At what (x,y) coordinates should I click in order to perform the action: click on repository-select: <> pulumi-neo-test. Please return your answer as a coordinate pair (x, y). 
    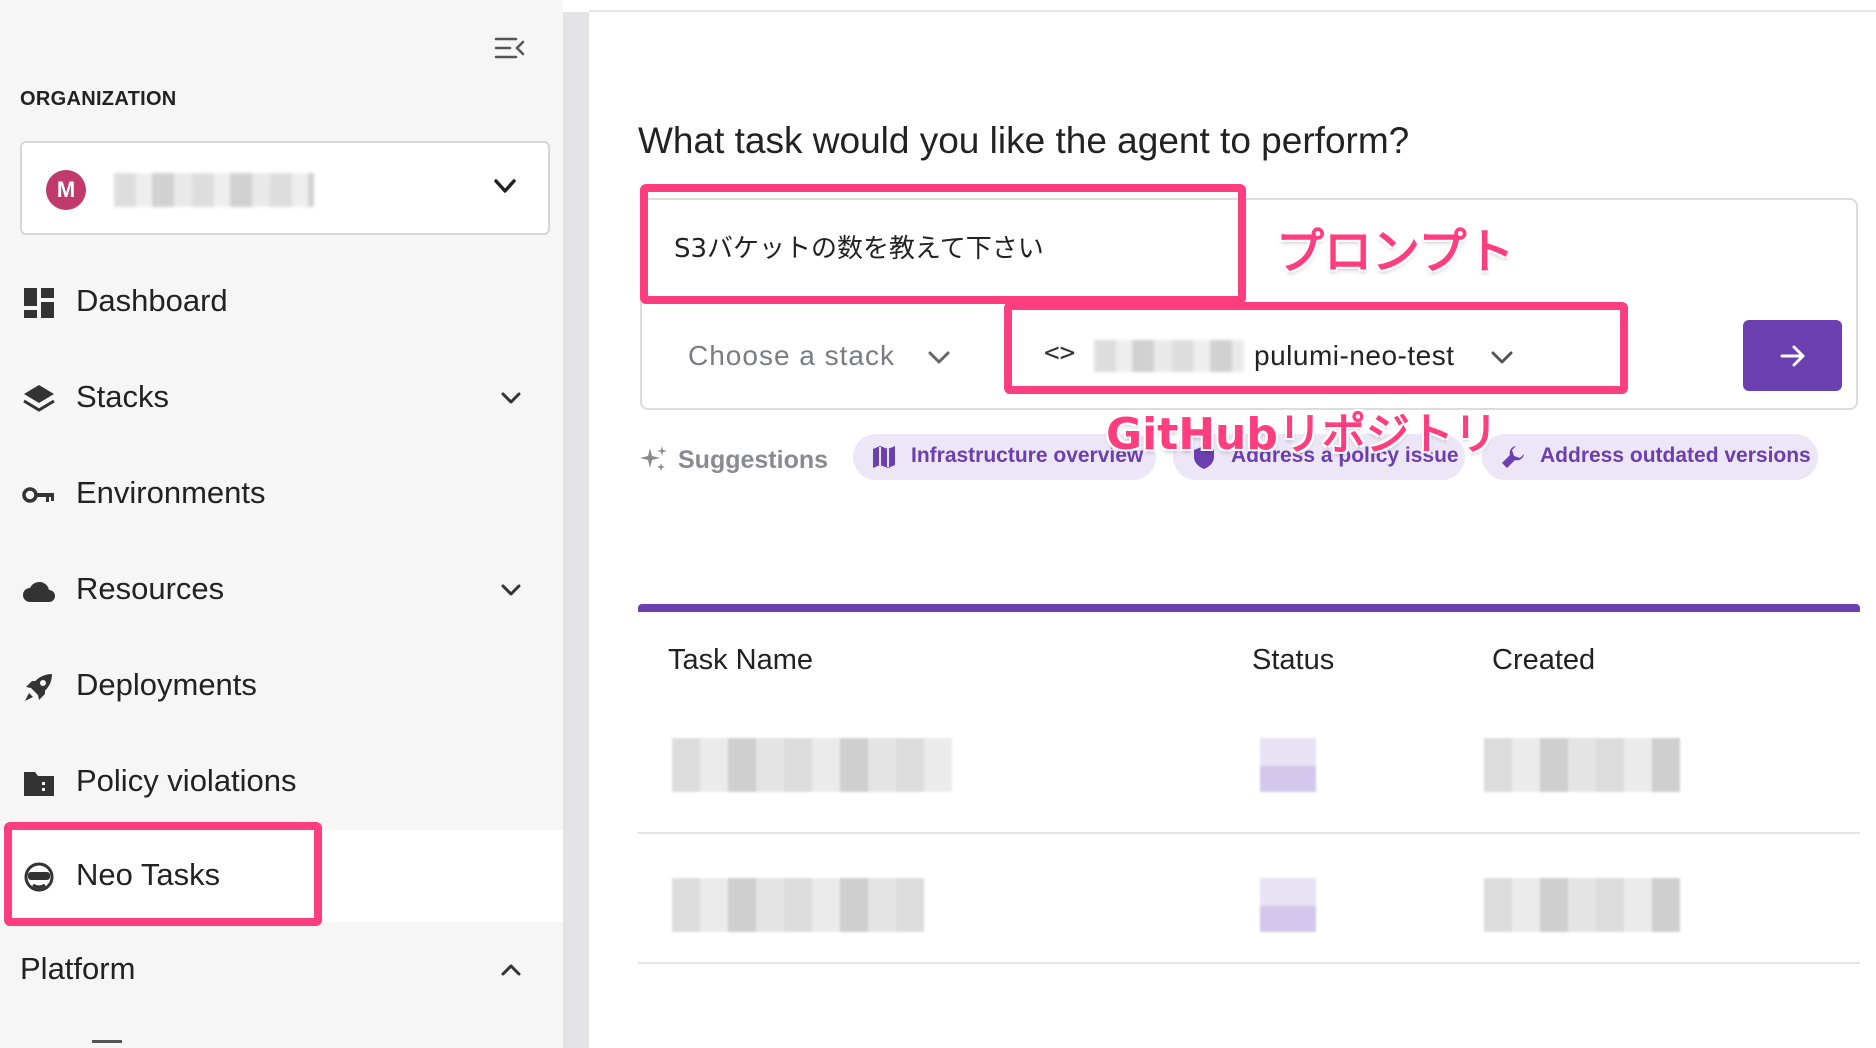
    Looking at the image, I should click on (1280, 356).